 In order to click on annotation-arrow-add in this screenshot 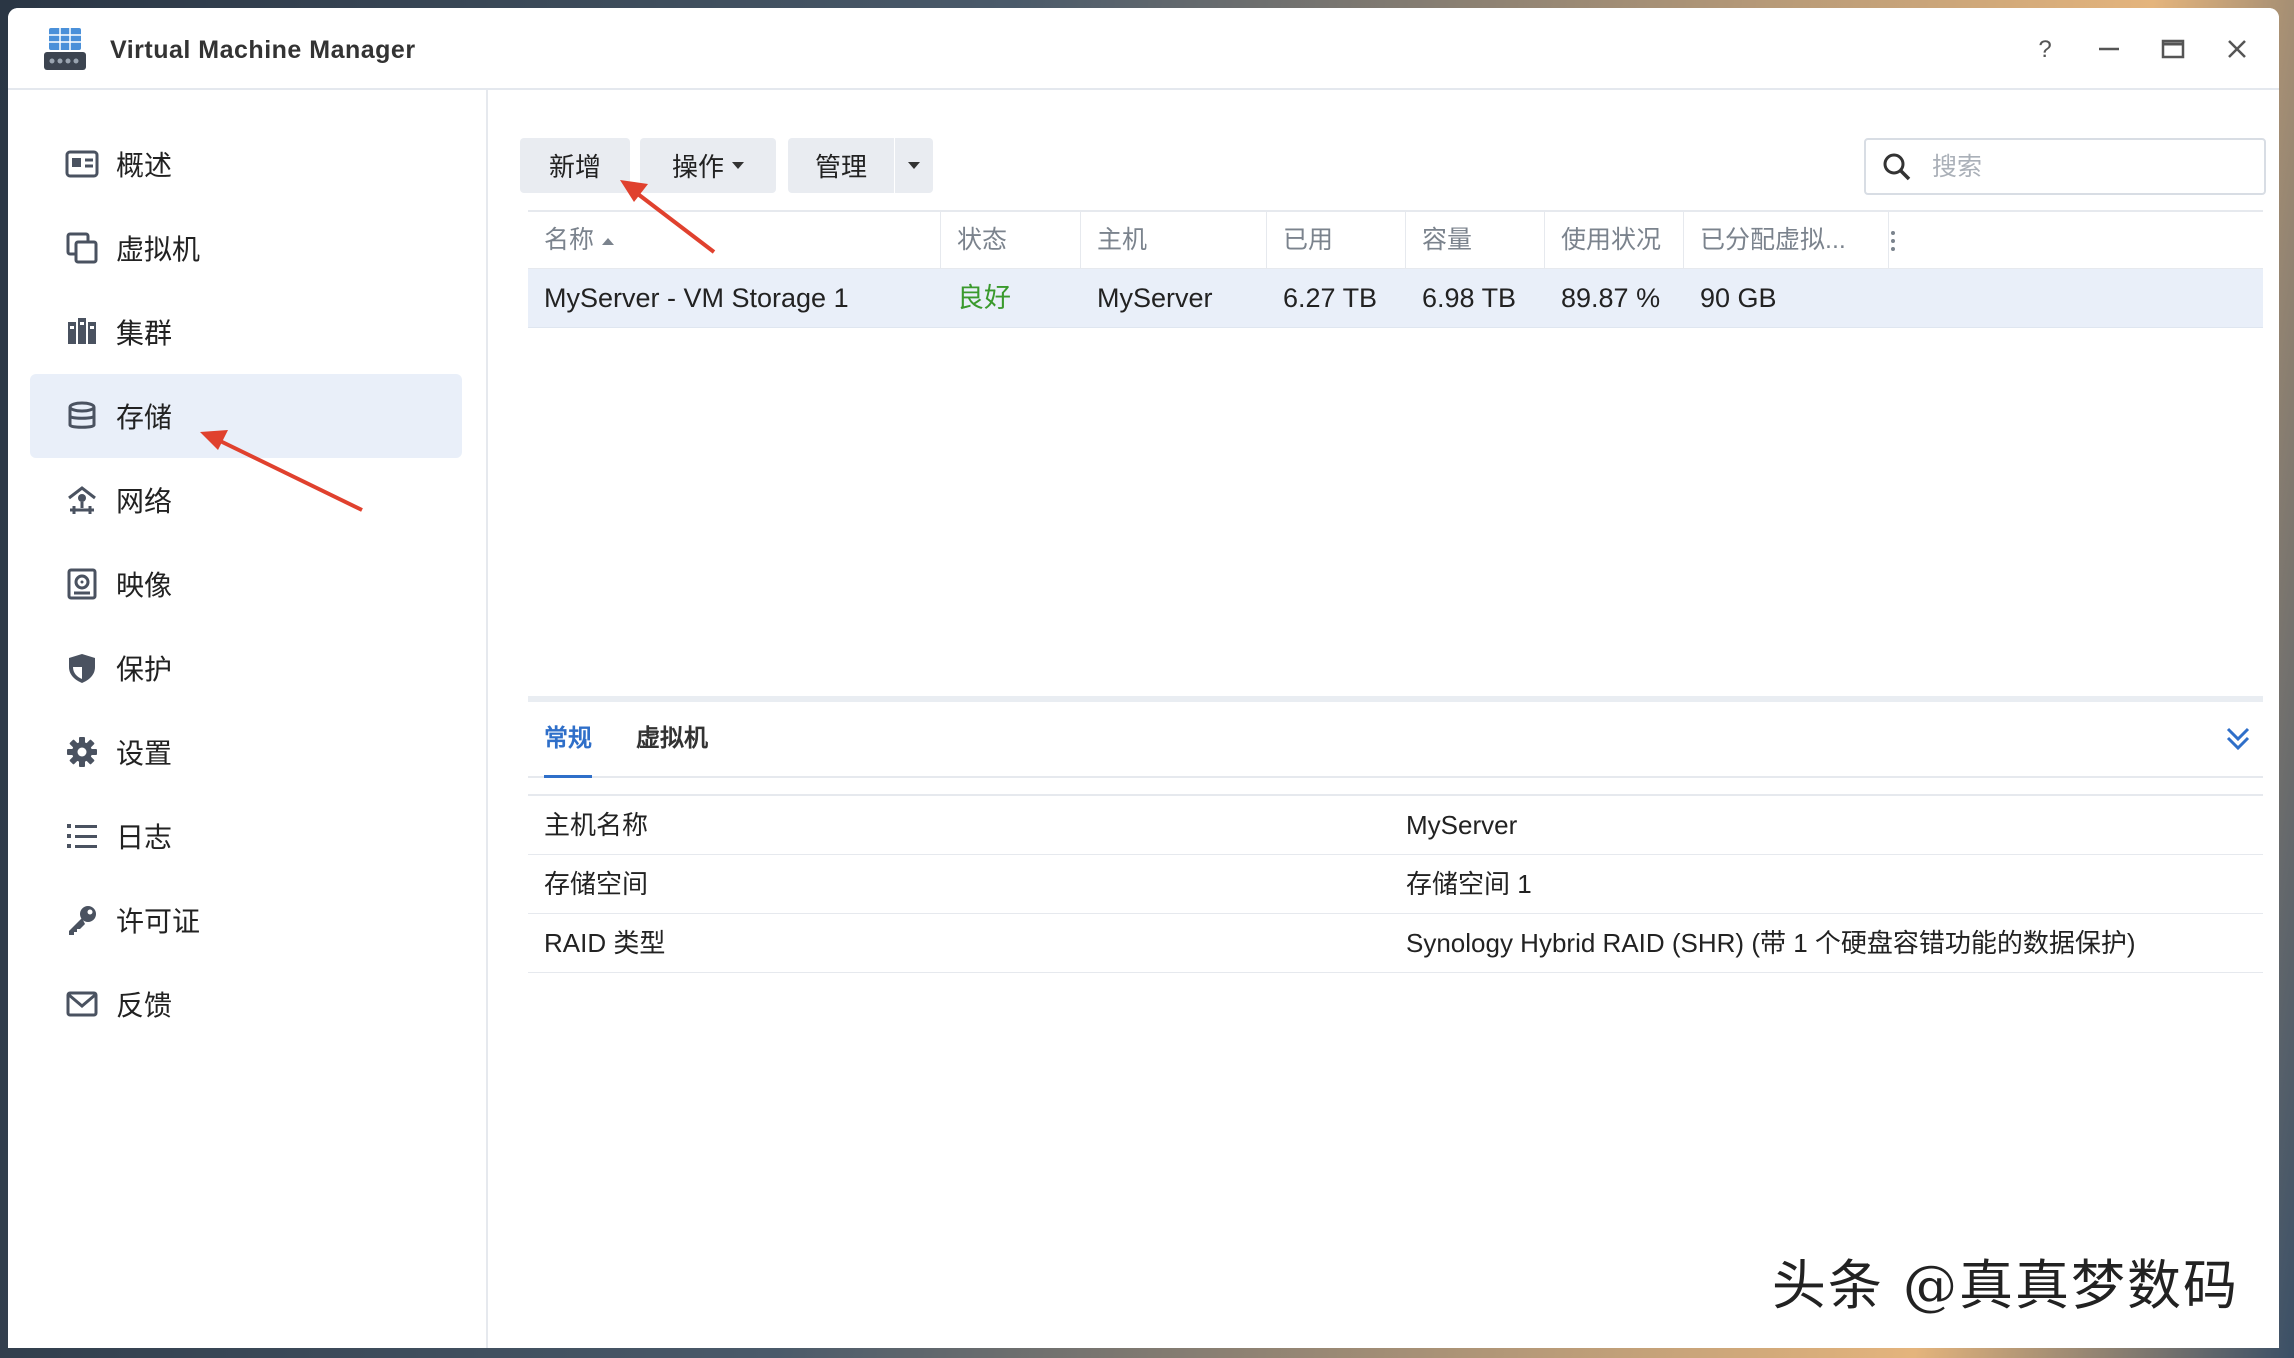, I will do `click(668, 217)`.